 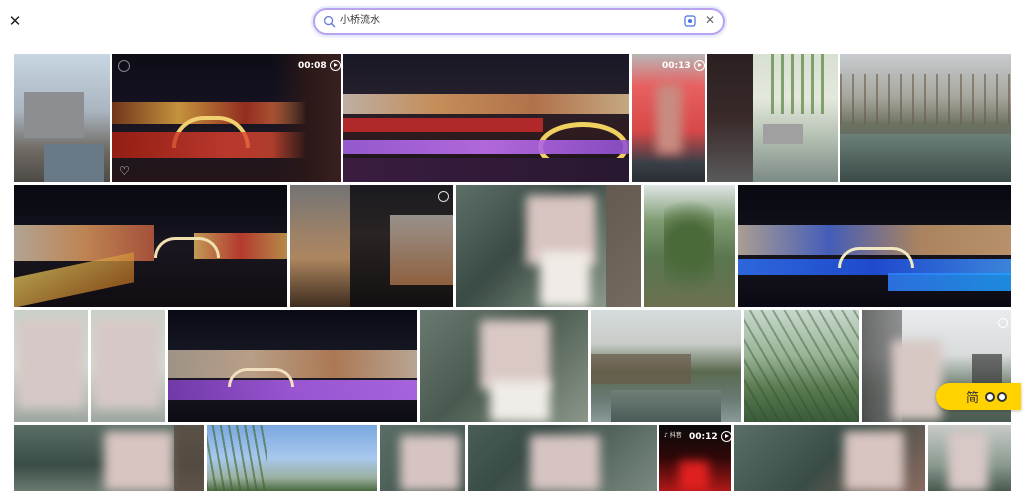 What do you see at coordinates (996, 396) in the screenshot?
I see `eyes-icon` at bounding box center [996, 396].